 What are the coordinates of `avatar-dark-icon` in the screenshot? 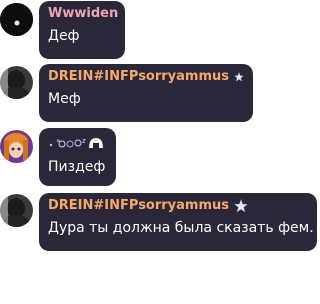 It's located at (16, 19).